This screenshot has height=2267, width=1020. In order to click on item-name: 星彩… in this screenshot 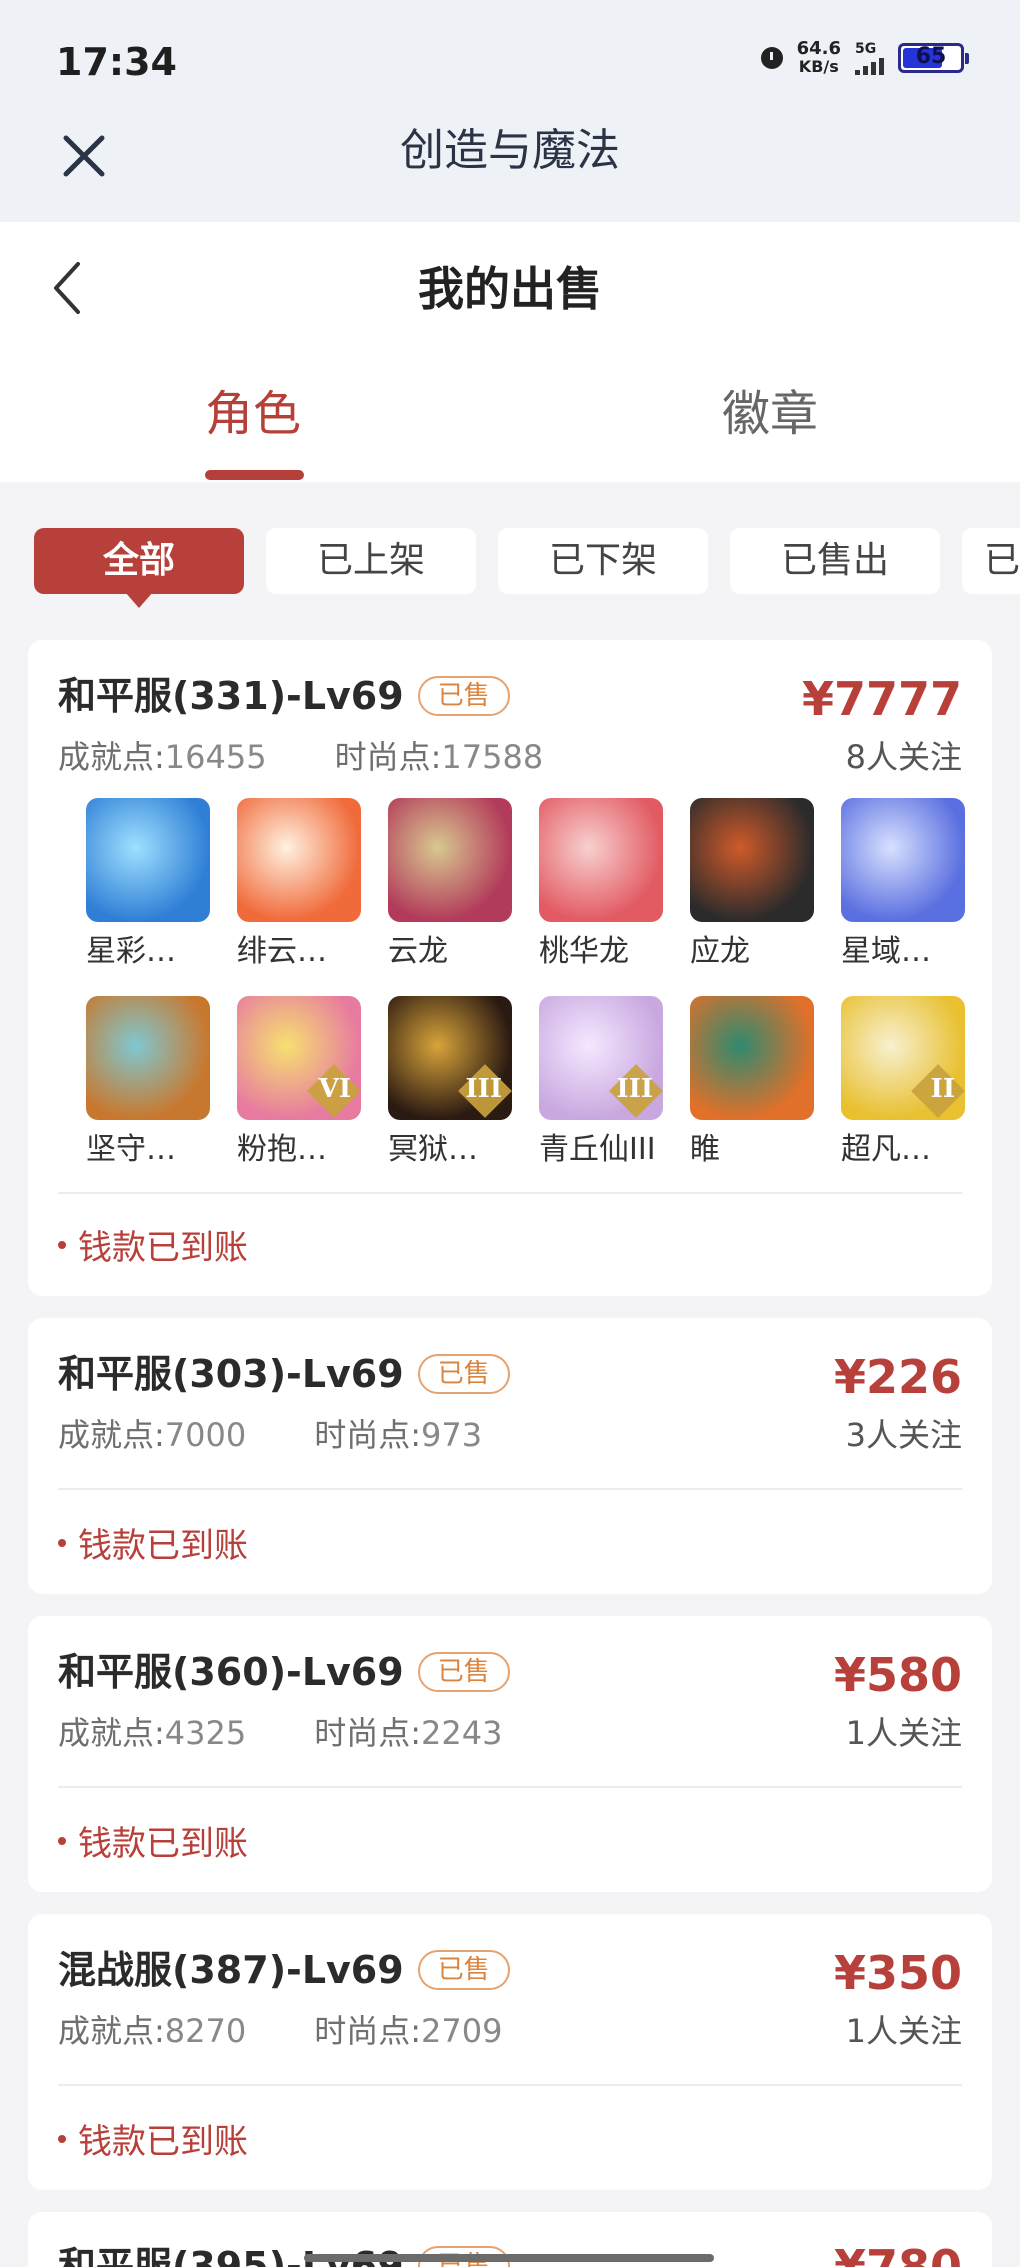, I will do `click(131, 951)`.